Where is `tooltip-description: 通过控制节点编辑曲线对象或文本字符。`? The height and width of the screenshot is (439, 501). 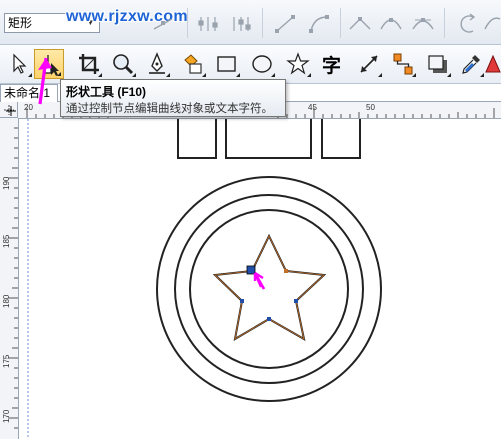 tooltip-description: 通过控制节点编辑曲线对象或文本字符。 is located at coordinates (169, 109).